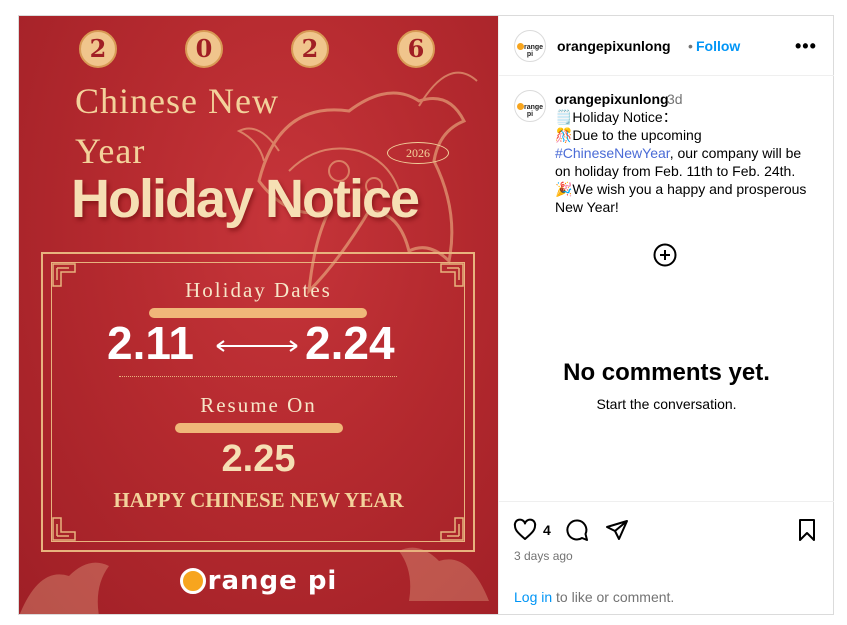 This screenshot has height=625, width=847. What do you see at coordinates (204, 49) in the screenshot?
I see `year-digit-coin: 0` at bounding box center [204, 49].